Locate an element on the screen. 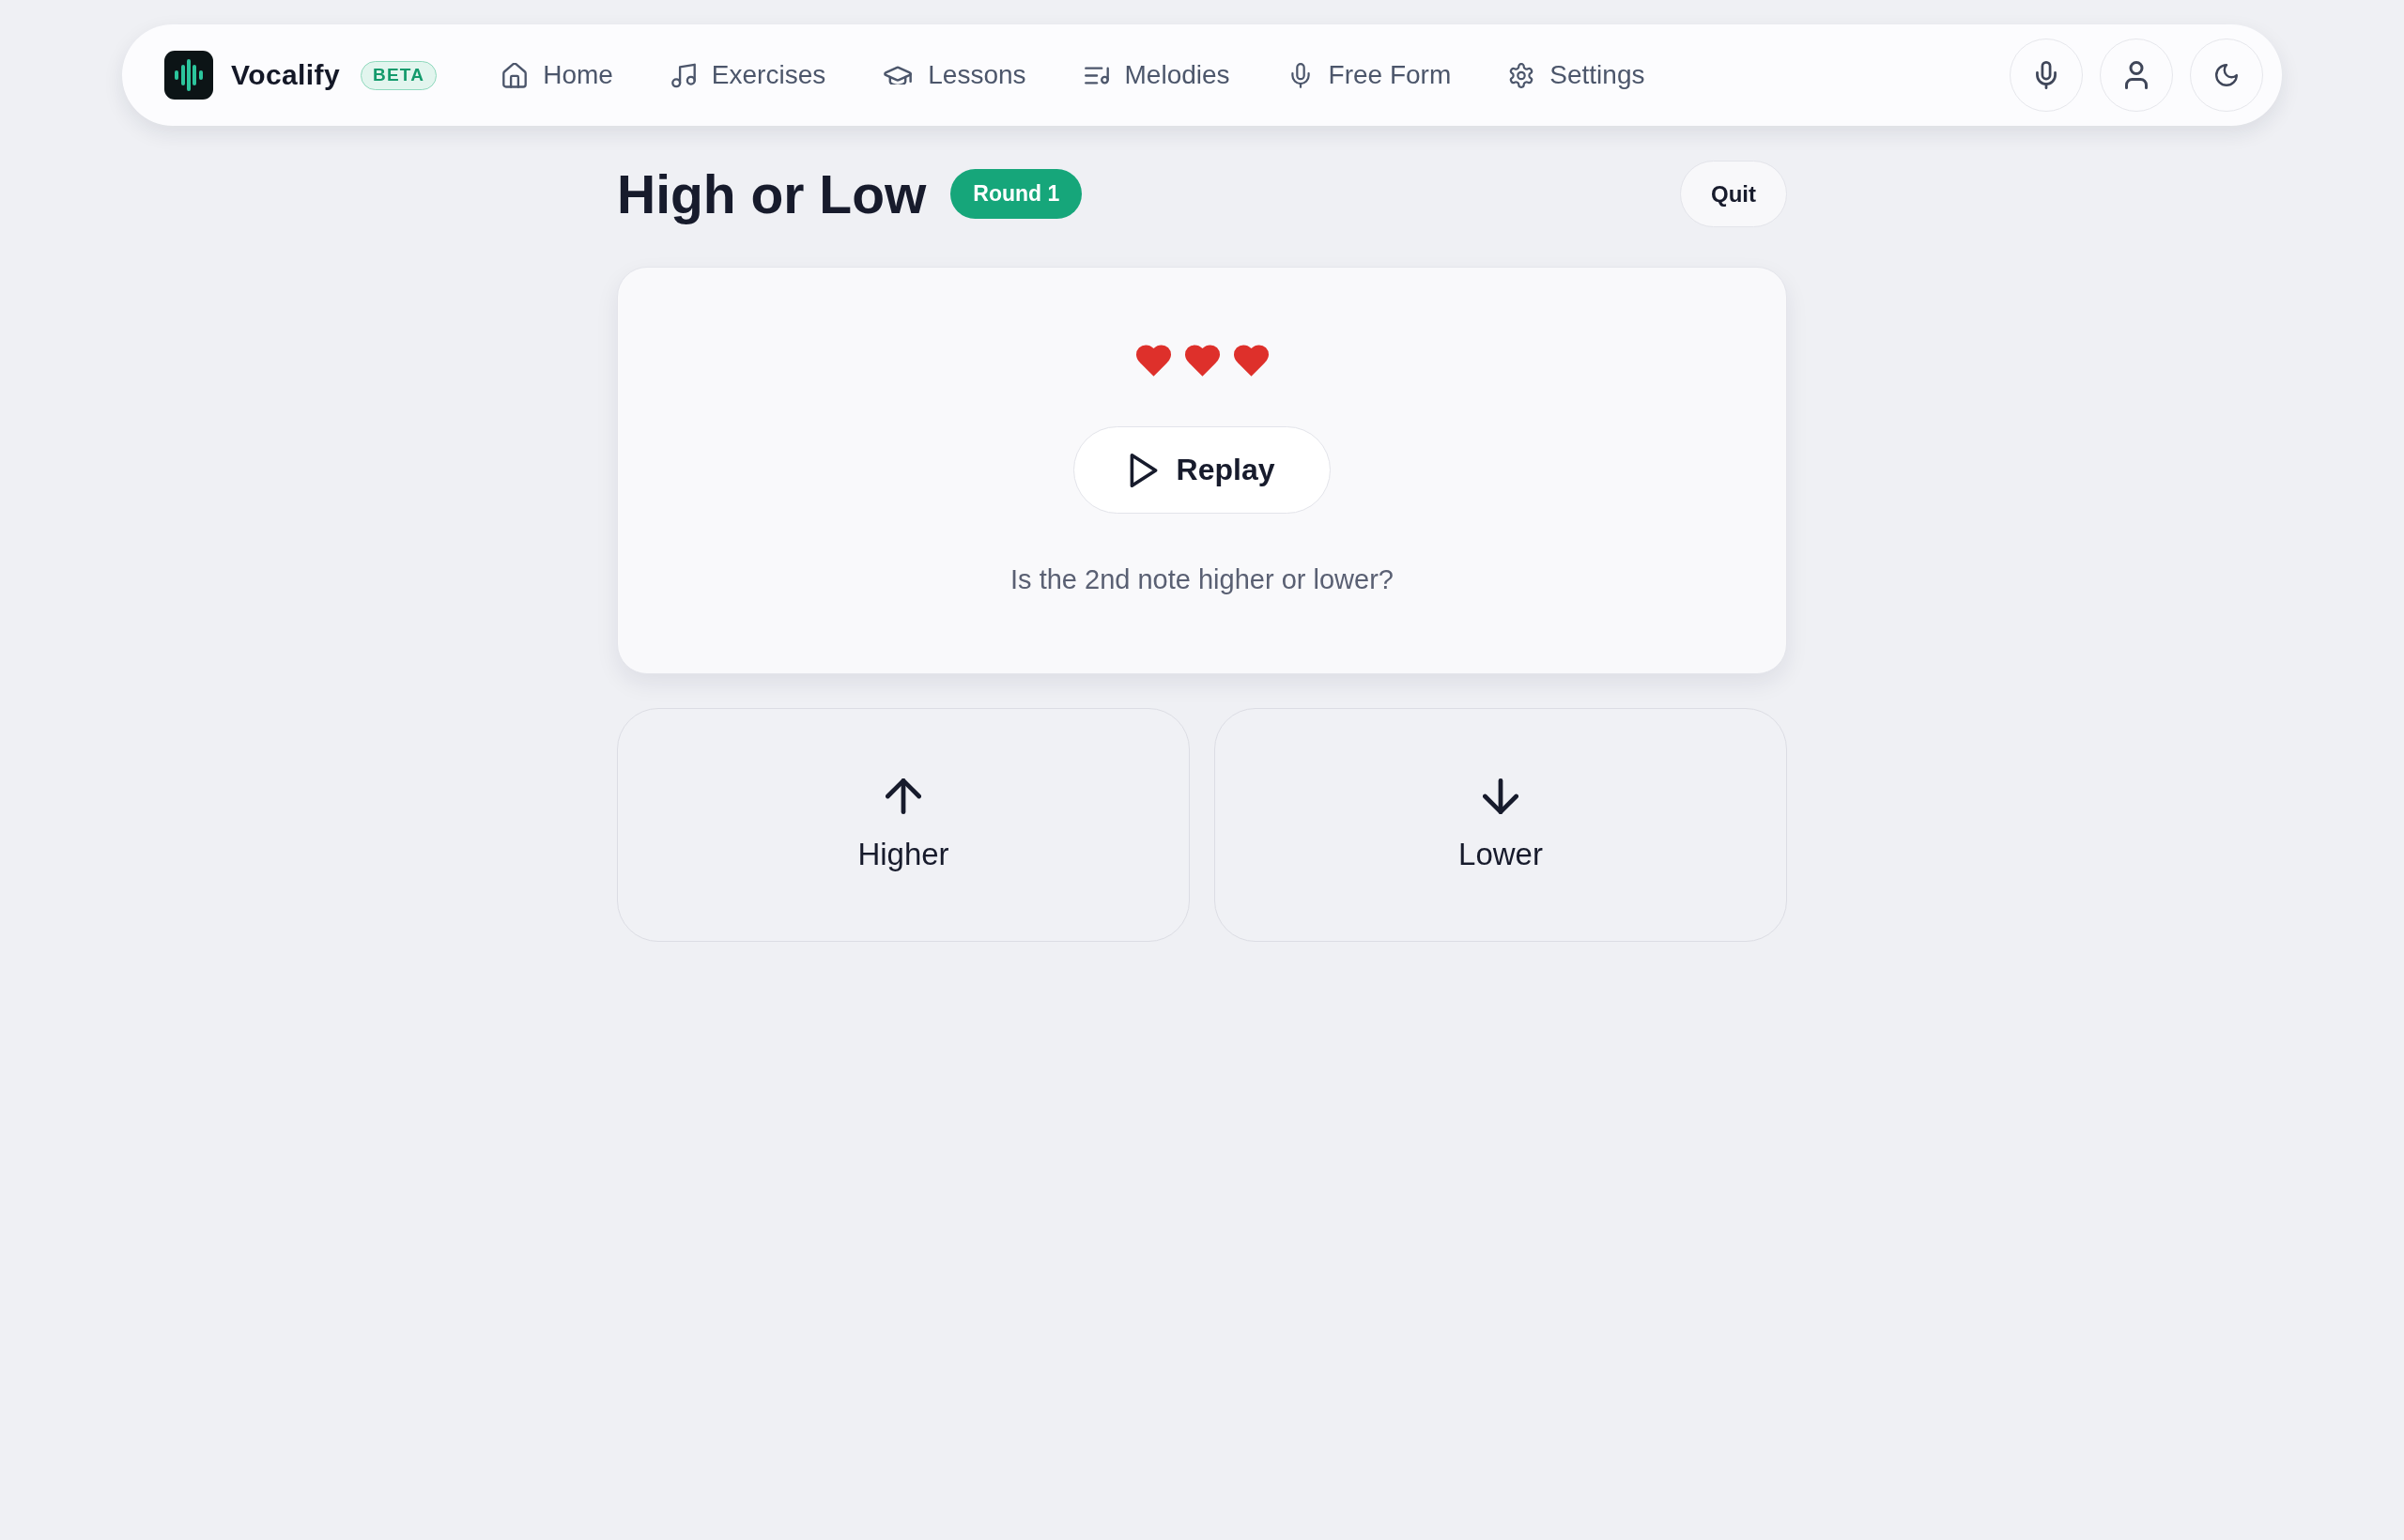 The width and height of the screenshot is (2404, 1540). brand-name: Vocalify is located at coordinates (286, 75).